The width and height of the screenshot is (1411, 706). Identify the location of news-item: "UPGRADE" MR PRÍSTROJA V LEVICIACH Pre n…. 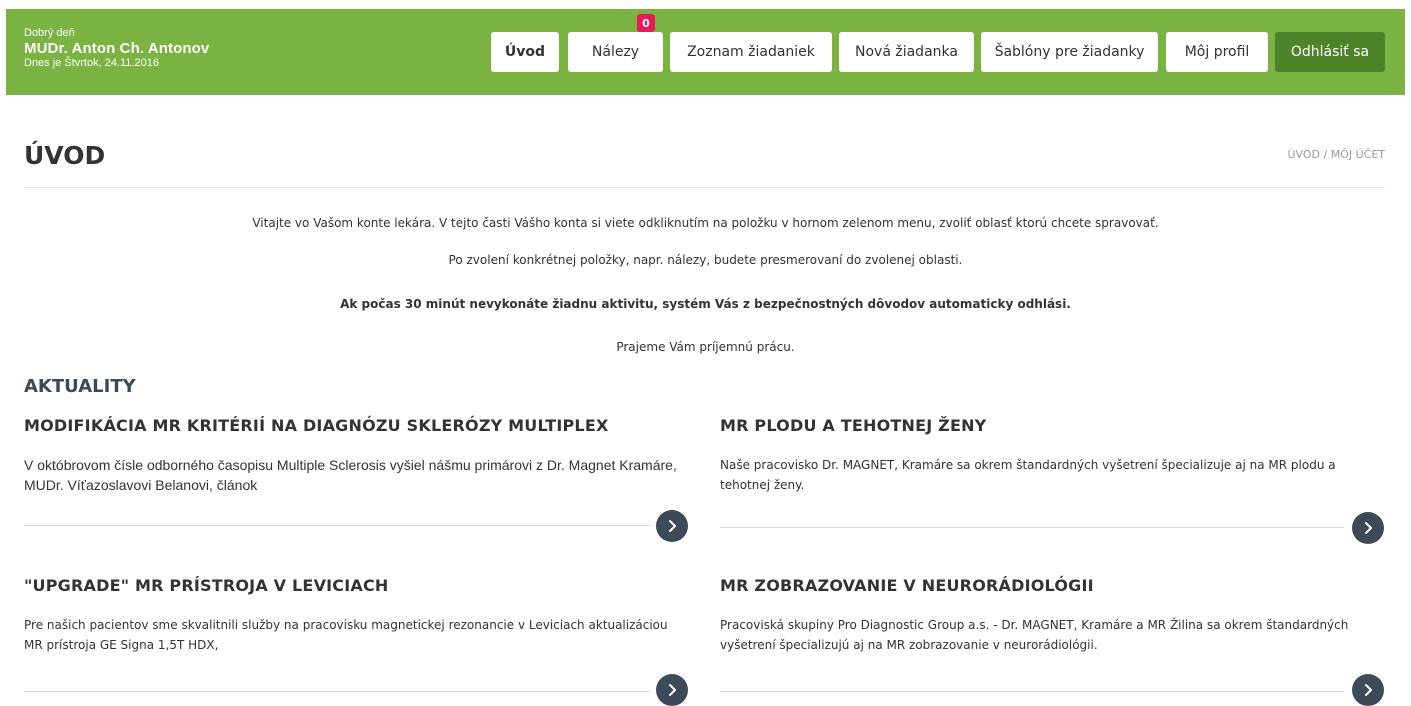
(356, 615).